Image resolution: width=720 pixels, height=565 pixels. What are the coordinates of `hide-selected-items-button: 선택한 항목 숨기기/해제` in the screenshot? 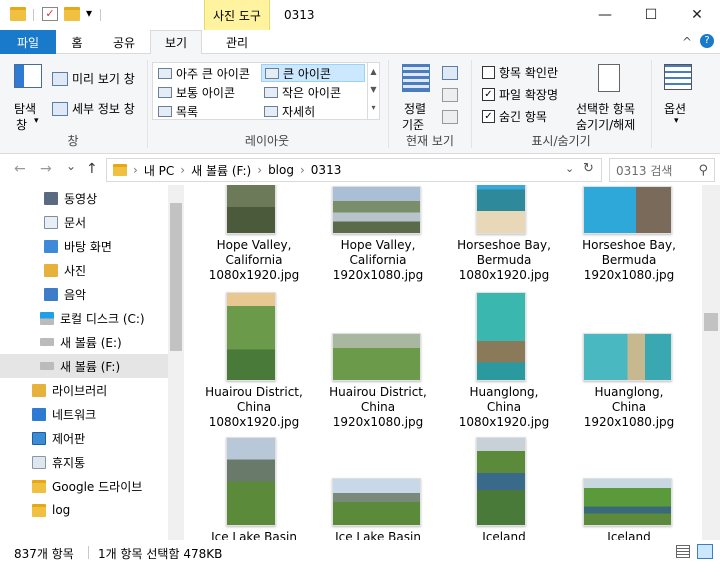 It's located at (609, 96).